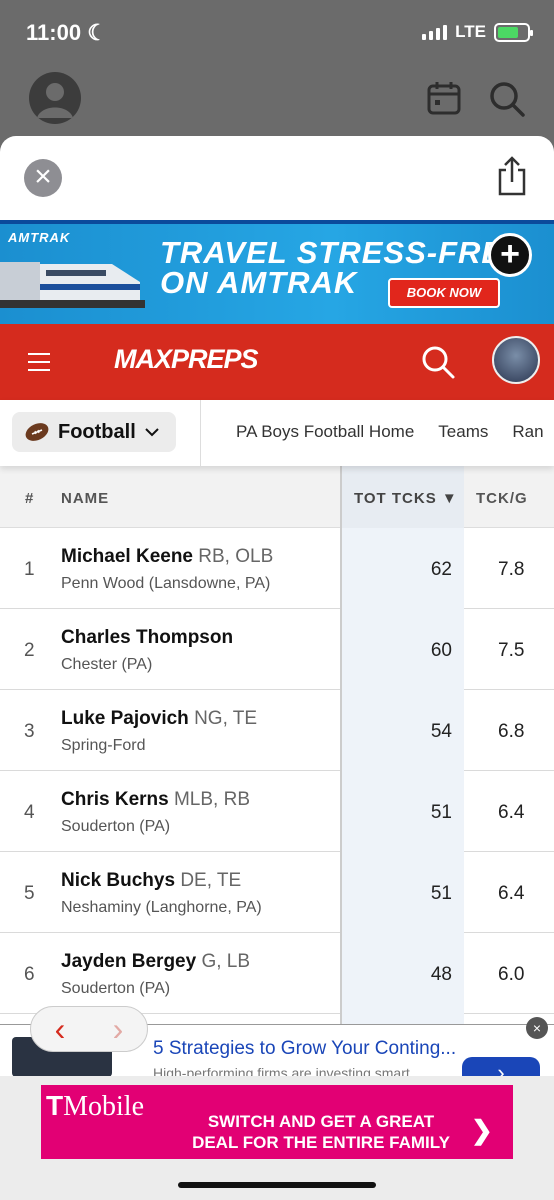 This screenshot has height=1200, width=554. I want to click on row-rank: 3, so click(29, 731).